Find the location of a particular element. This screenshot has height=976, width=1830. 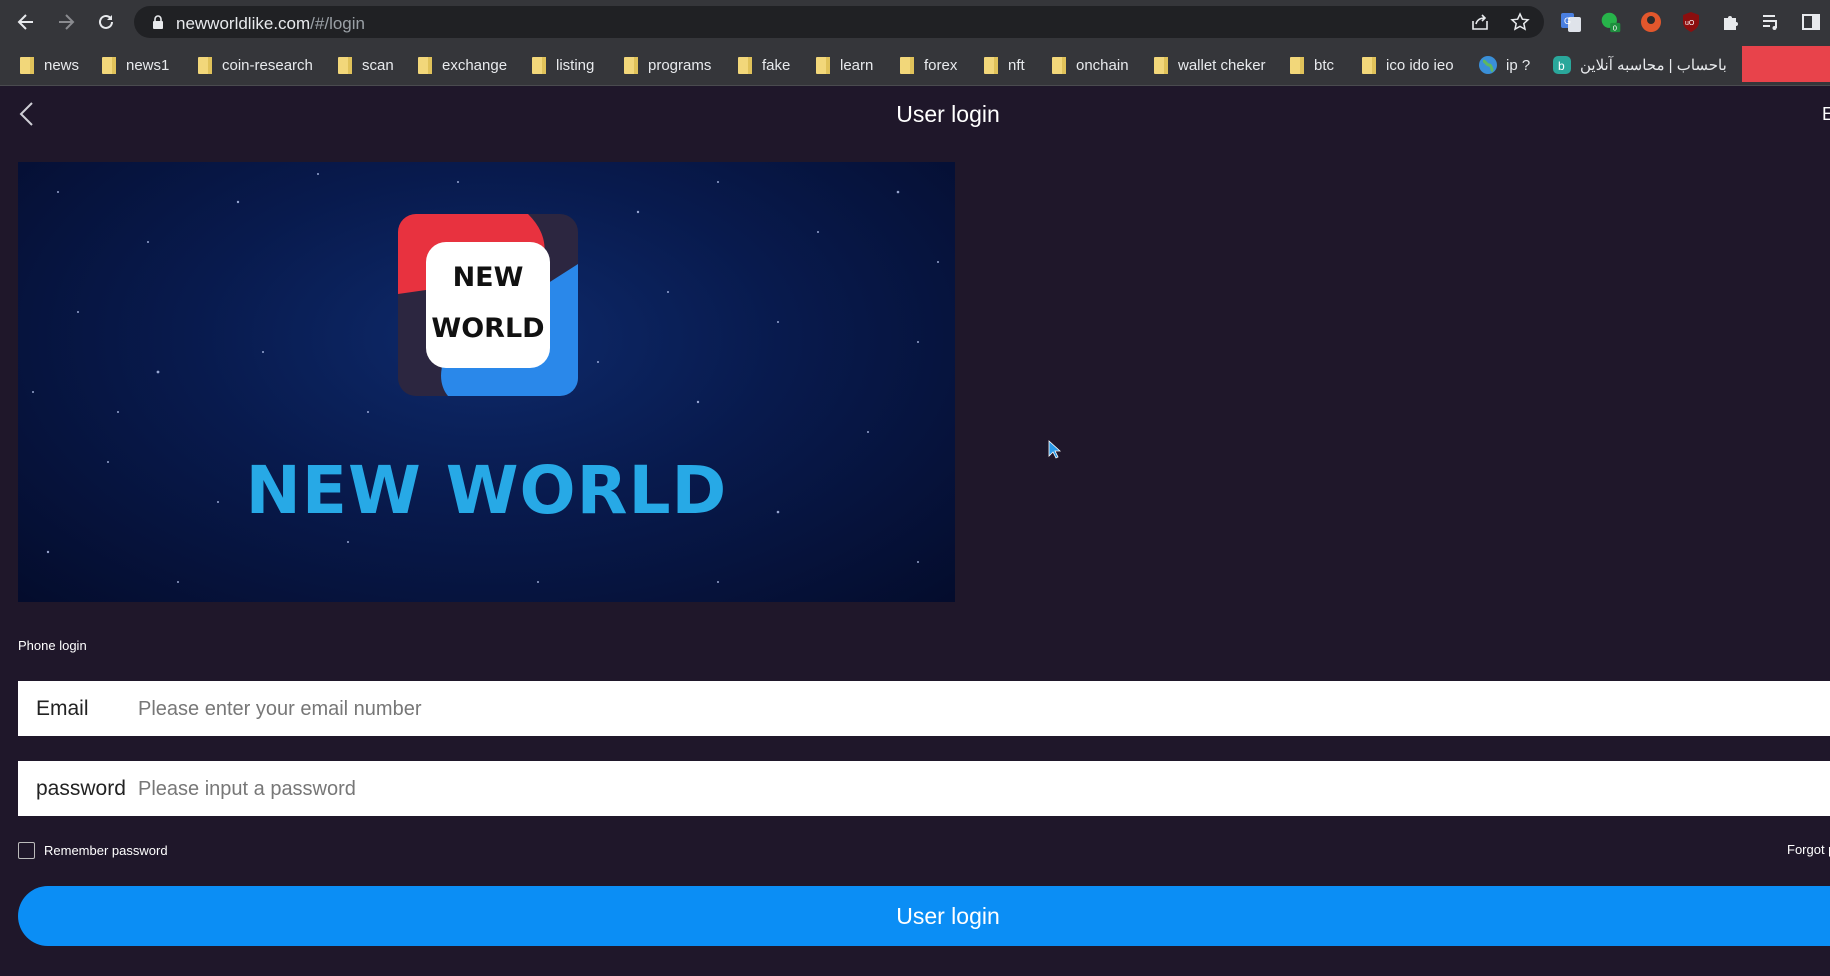

bookmark-coin-research: coin-research is located at coordinates (255, 65).